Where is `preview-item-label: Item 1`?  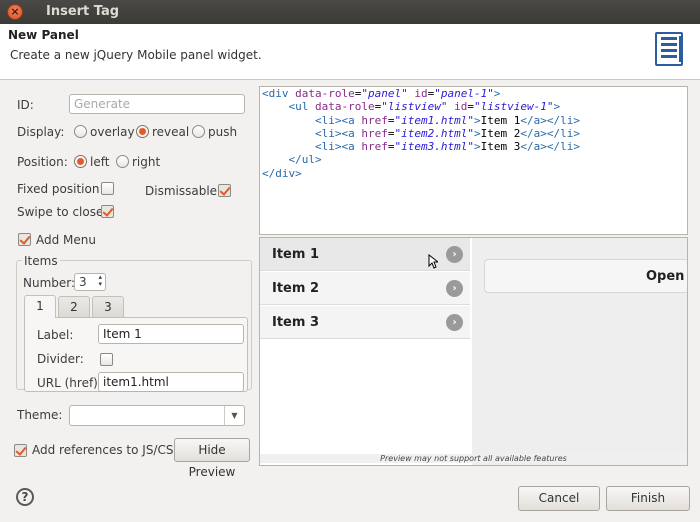 preview-item-label: Item 1 is located at coordinates (295, 254).